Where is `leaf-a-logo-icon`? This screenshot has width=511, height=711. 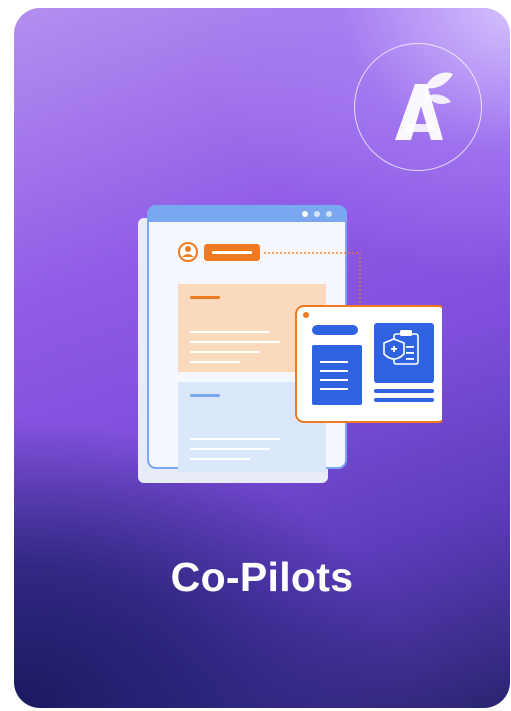 leaf-a-logo-icon is located at coordinates (424, 106).